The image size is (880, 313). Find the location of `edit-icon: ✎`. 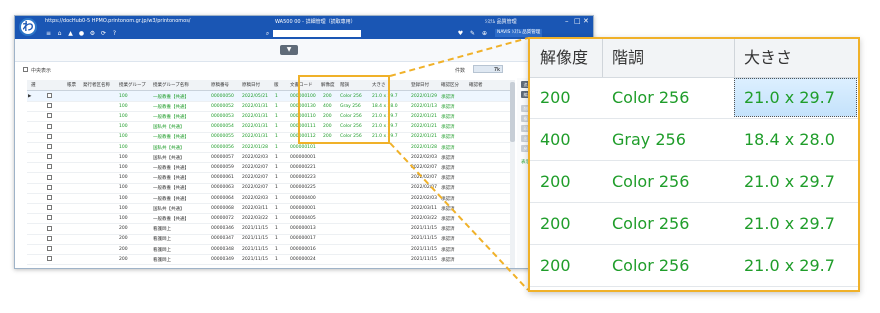

edit-icon: ✎ is located at coordinates (472, 33).